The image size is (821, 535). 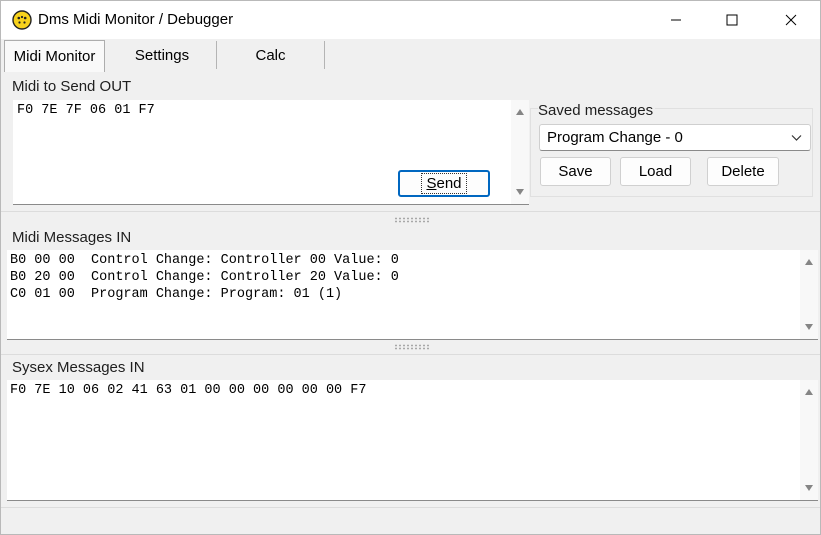 What do you see at coordinates (431, 183) in the screenshot?
I see `send-mnemonic: S` at bounding box center [431, 183].